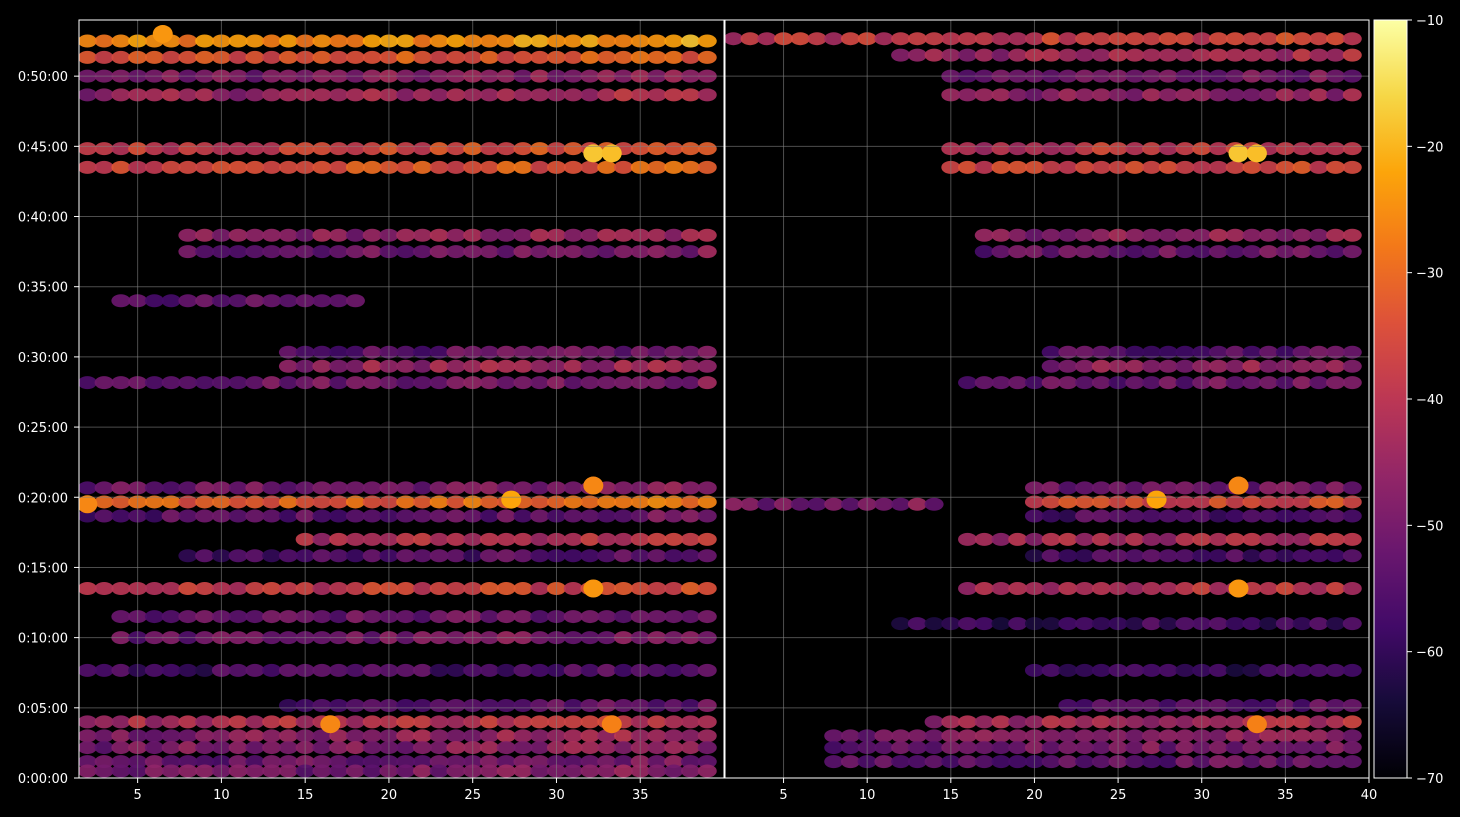  I want to click on colorbar-tick-label: −70, so click(1429, 779).